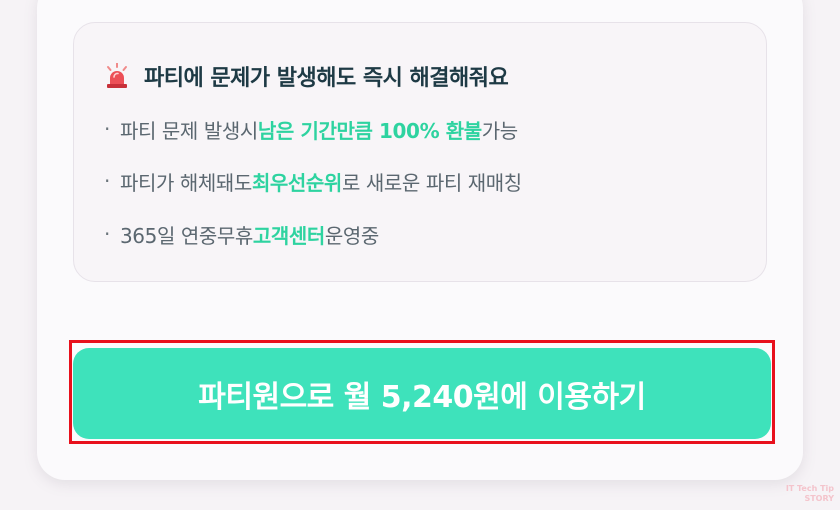 The image size is (840, 510). I want to click on guarantee-item-rematch: · 파티가 해체돼도 최우선순위 로 새로운 파티 재매칭, so click(313, 181).